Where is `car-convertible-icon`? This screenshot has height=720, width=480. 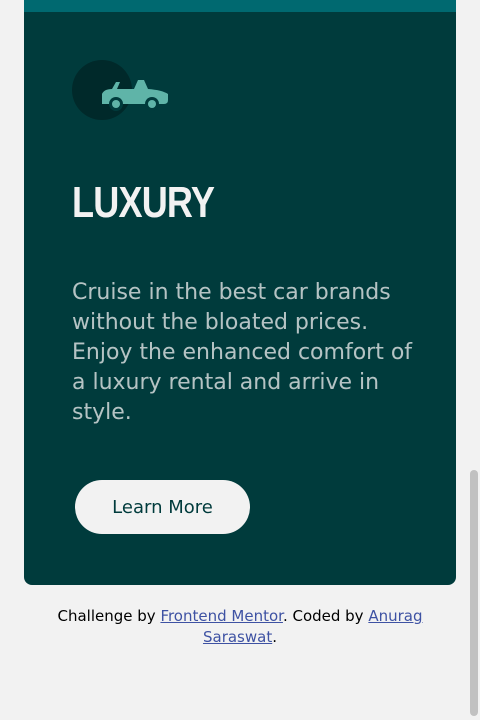 car-convertible-icon is located at coordinates (122, 92).